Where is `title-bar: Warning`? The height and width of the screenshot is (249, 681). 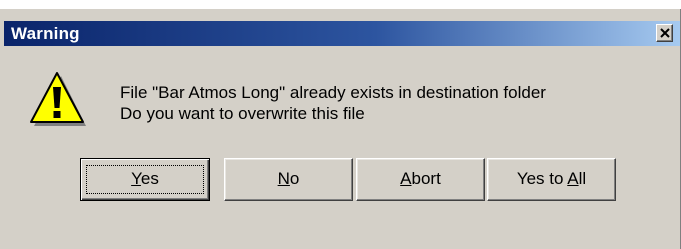
title-bar: Warning is located at coordinates (342, 33).